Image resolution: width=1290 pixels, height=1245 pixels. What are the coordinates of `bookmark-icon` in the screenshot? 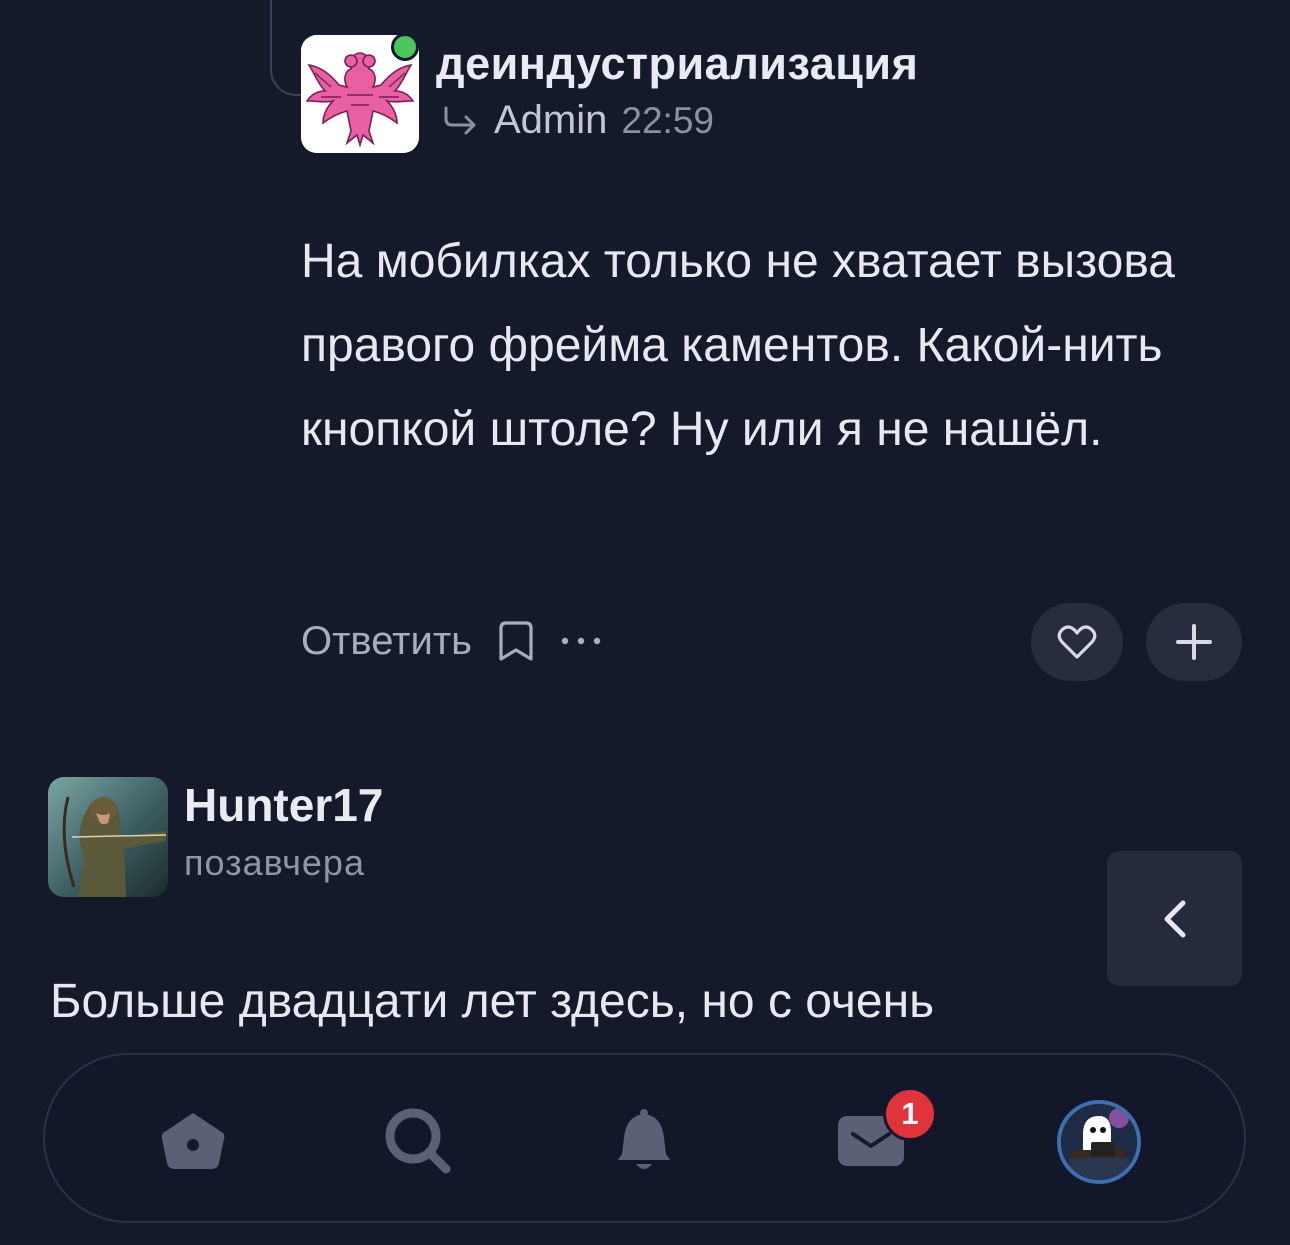 It's located at (516, 641).